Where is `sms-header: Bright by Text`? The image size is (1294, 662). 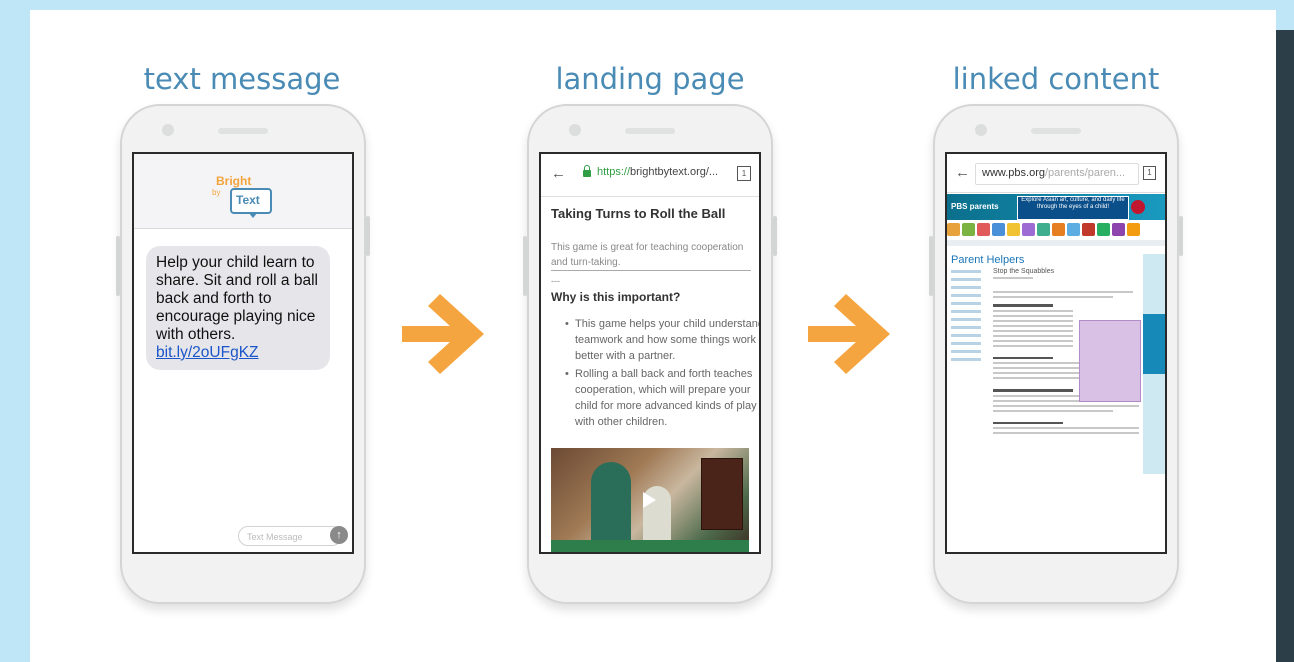 sms-header: Bright by Text is located at coordinates (243, 191).